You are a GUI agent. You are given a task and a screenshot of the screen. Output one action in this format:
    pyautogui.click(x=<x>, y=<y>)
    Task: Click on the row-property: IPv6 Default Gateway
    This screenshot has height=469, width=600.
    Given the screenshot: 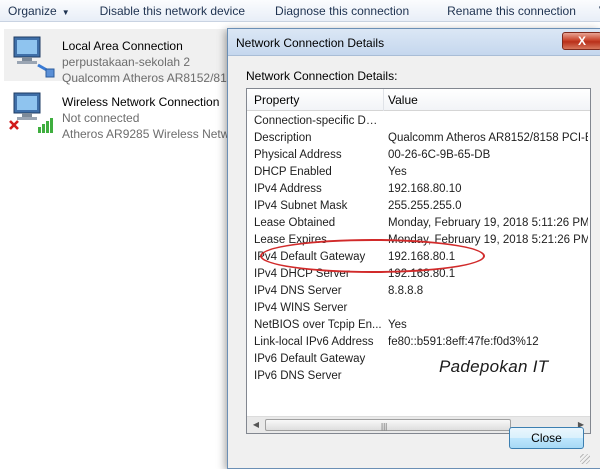 What is the action you would take?
    pyautogui.click(x=310, y=359)
    